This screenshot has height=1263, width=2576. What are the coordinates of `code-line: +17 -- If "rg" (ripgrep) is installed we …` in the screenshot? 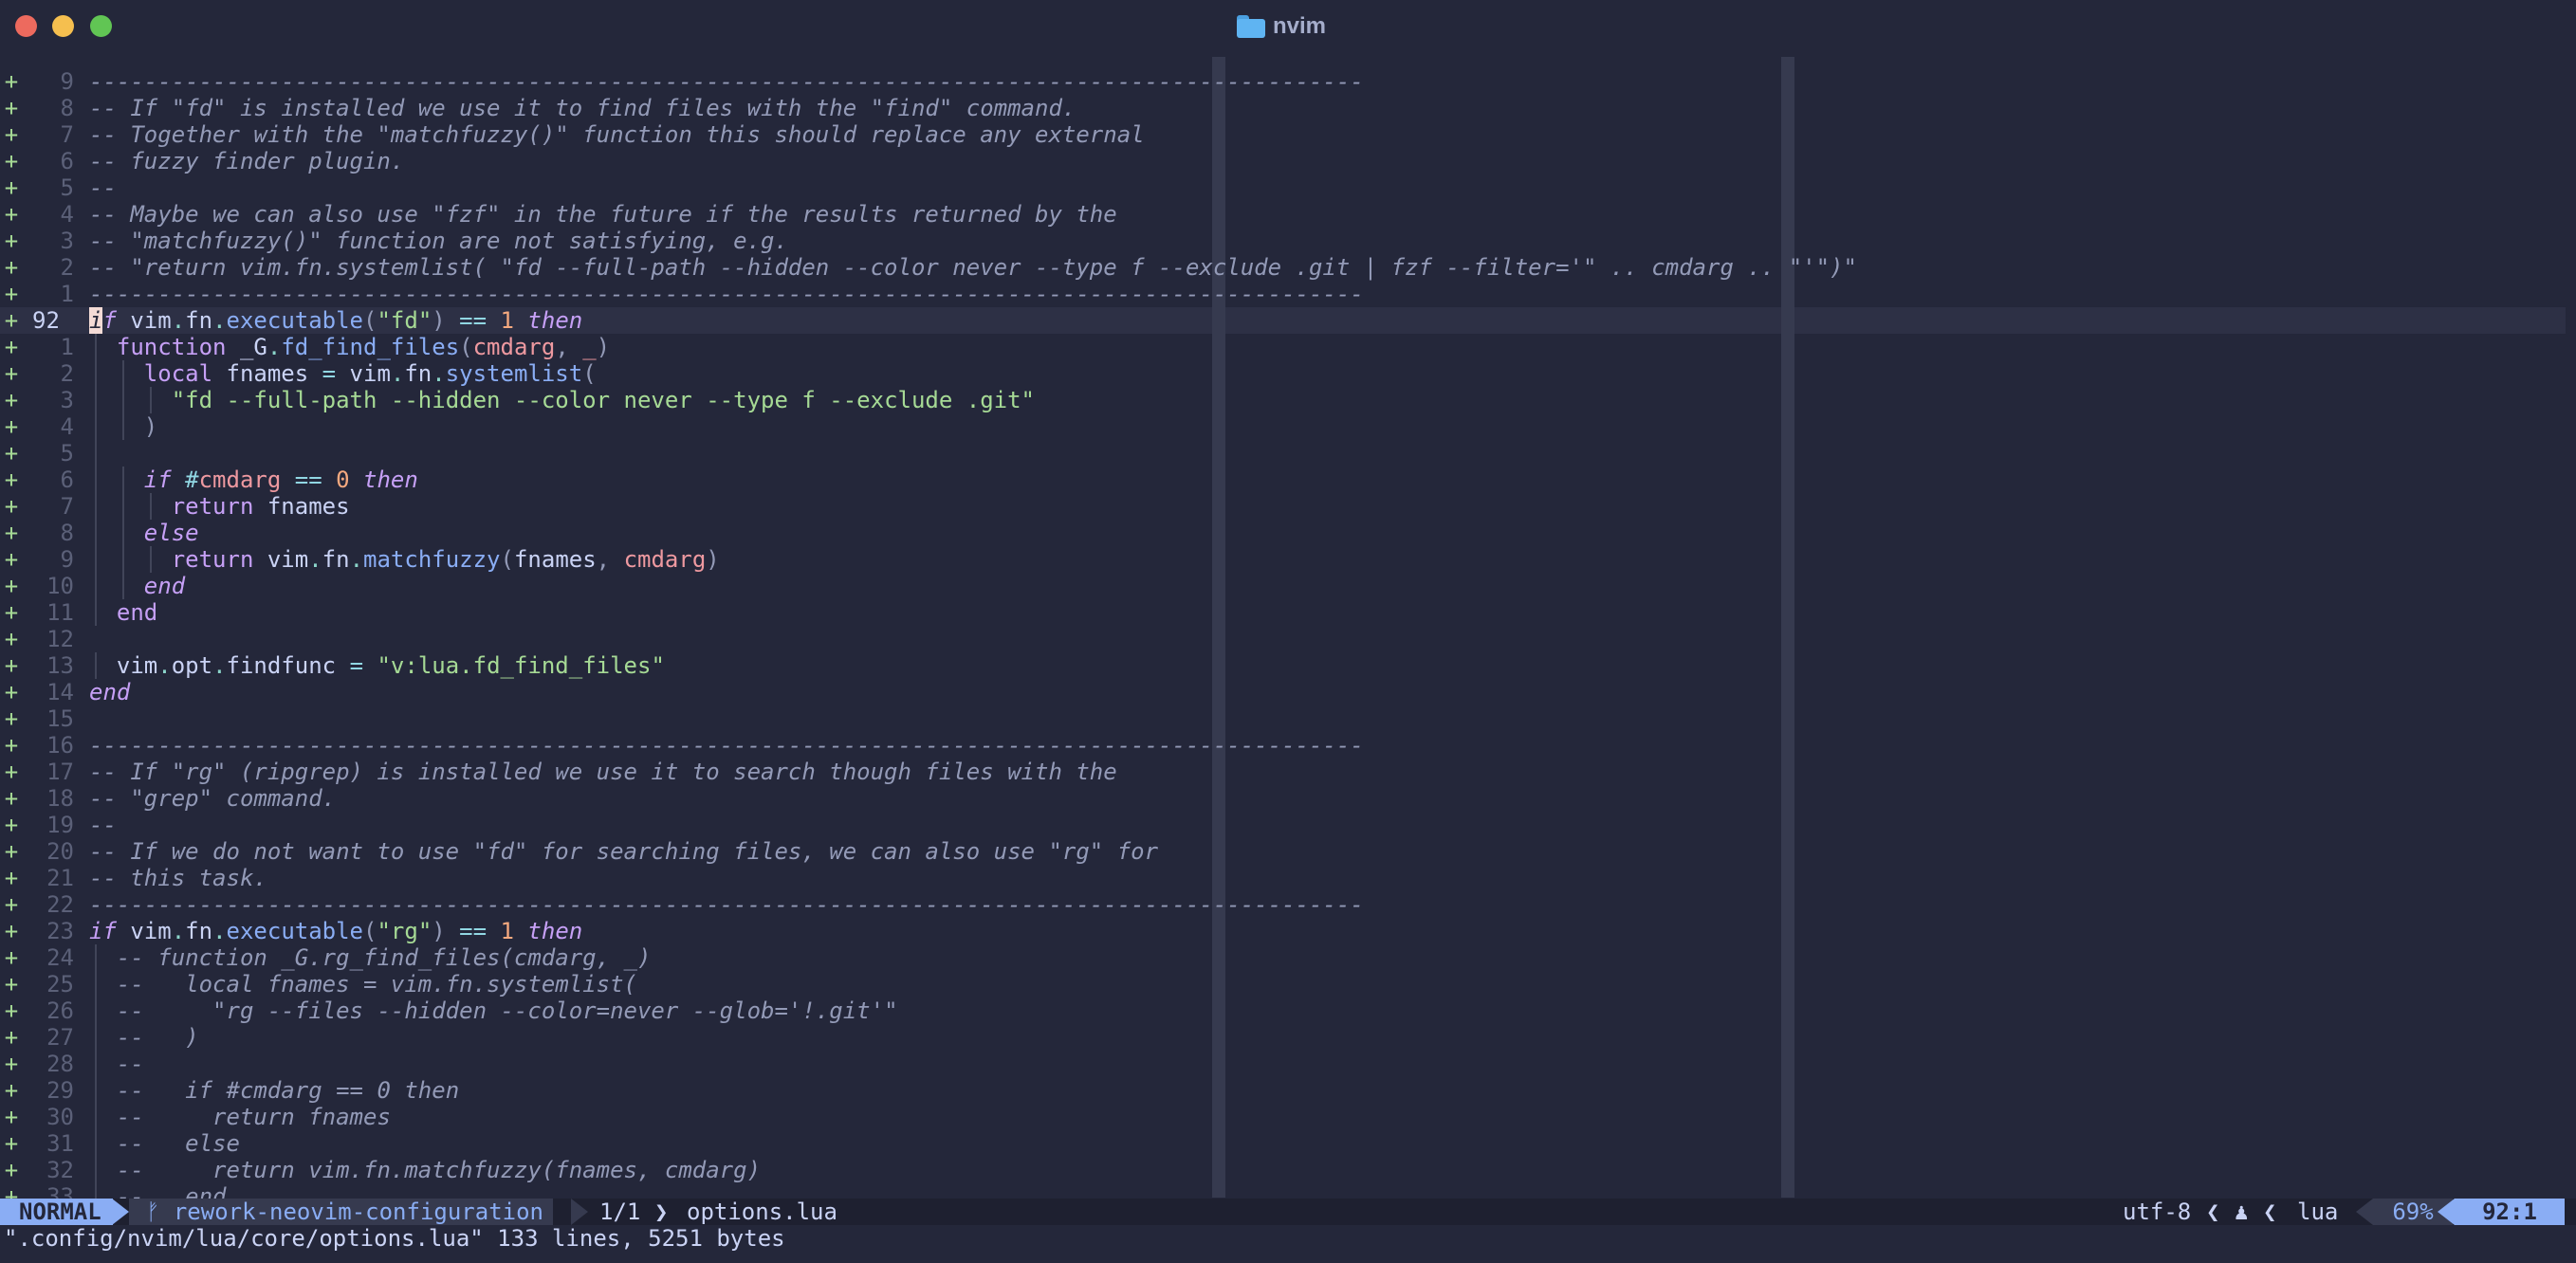 It's located at (1288, 772).